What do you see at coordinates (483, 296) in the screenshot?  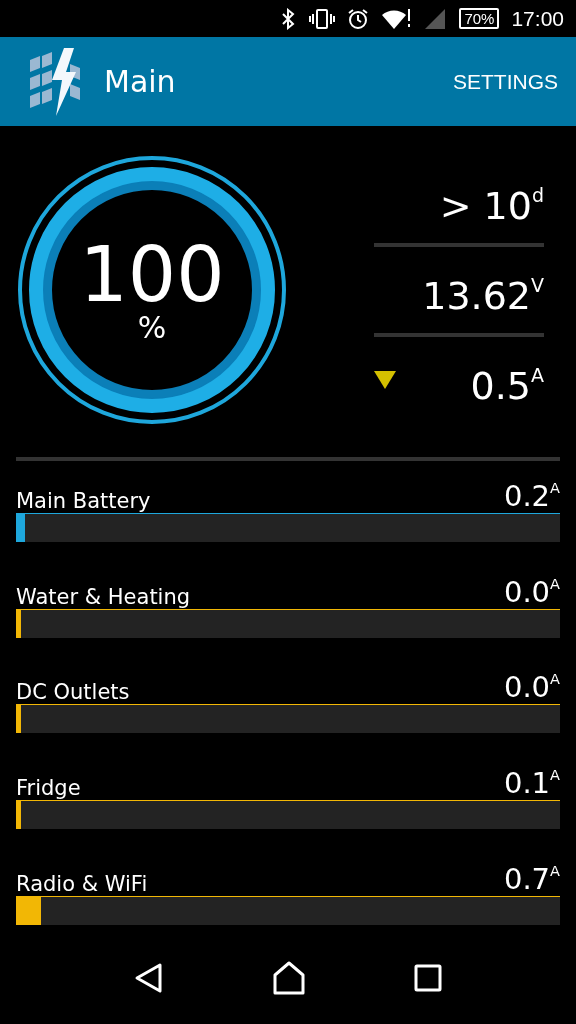 I see `reading-value: 13.62$^{V}$` at bounding box center [483, 296].